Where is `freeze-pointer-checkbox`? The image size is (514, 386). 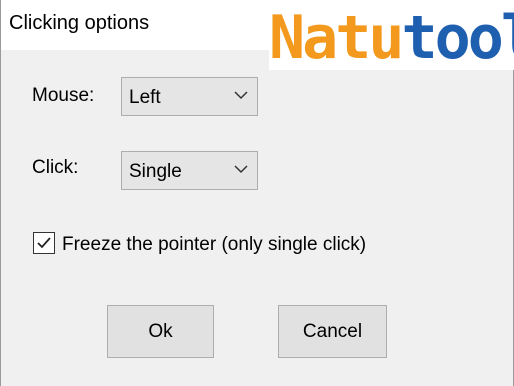
freeze-pointer-checkbox is located at coordinates (44, 243).